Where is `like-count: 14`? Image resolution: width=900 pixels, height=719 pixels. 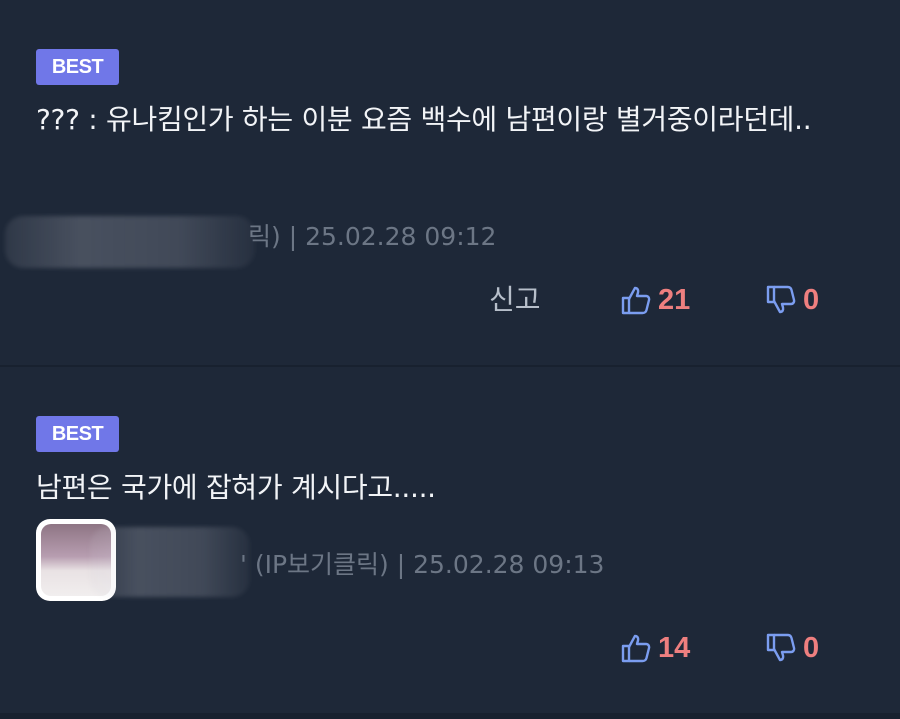 like-count: 14 is located at coordinates (674, 648).